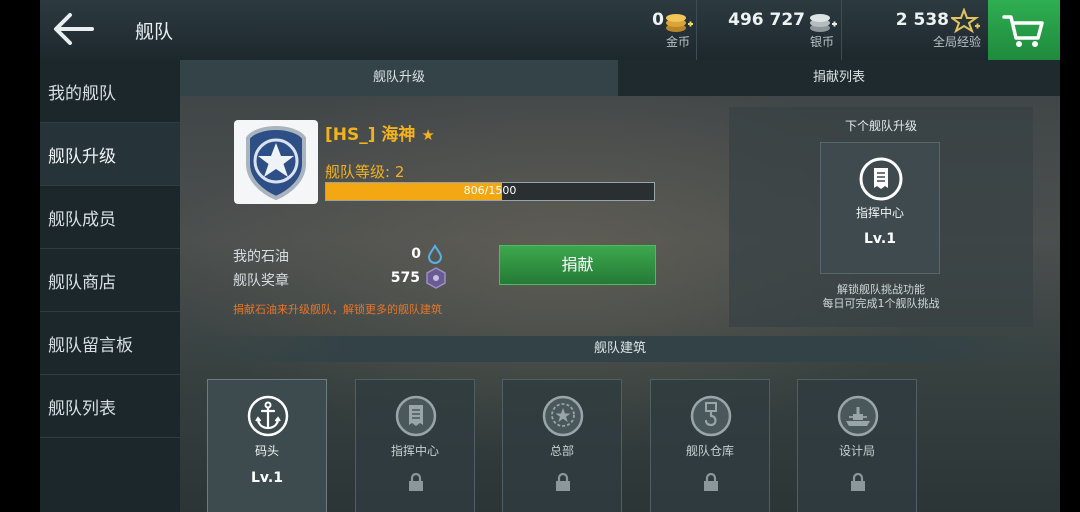  I want to click on sidebar-item-label: 舰队留言板, so click(90, 345).